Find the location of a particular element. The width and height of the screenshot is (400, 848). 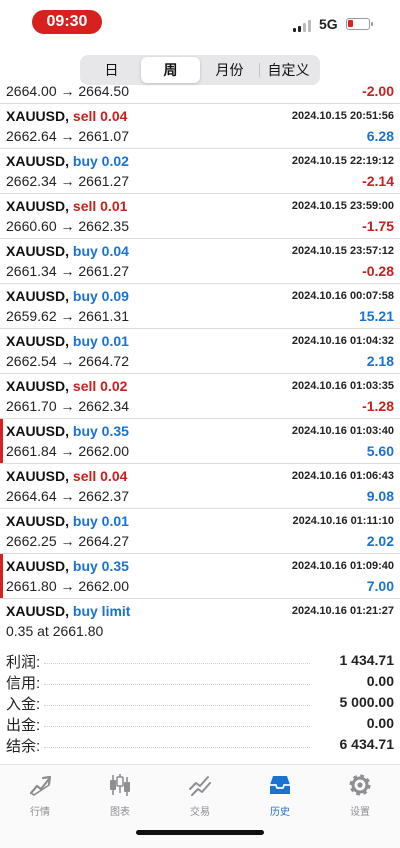

trade-prices: 2664.64 → 2662.37 is located at coordinates (67, 496).